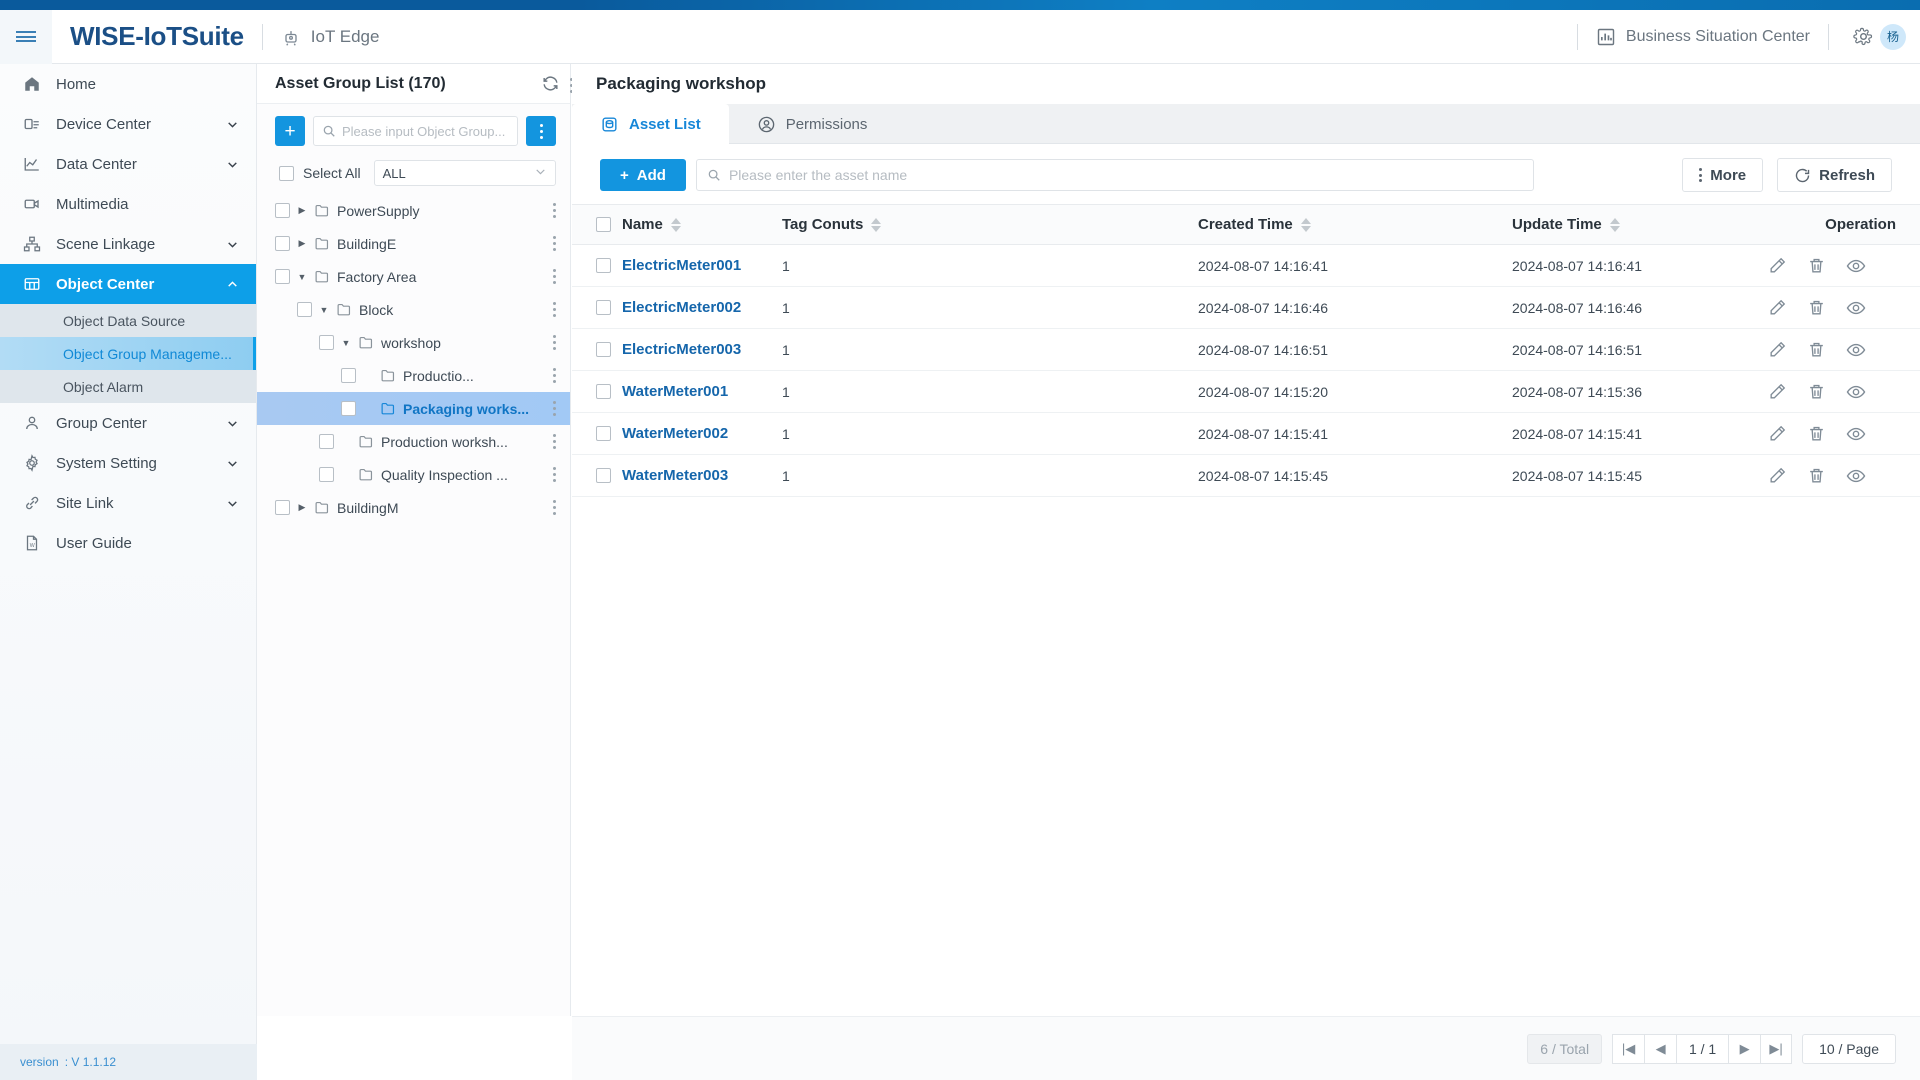 This screenshot has width=1920, height=1080. I want to click on column-header-update-time: Update Time, so click(1592, 224).